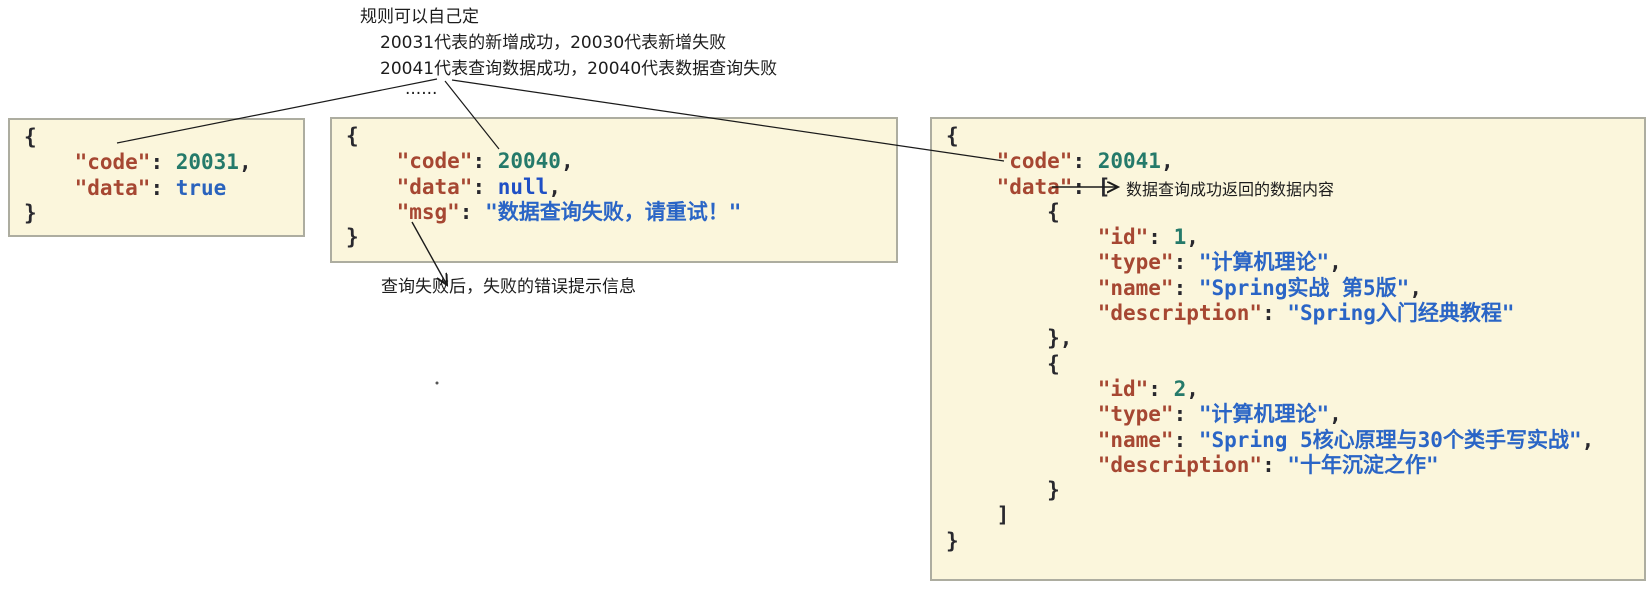  Describe the element at coordinates (615, 161) in the screenshot. I see `code-line: "code": 20040,` at that location.